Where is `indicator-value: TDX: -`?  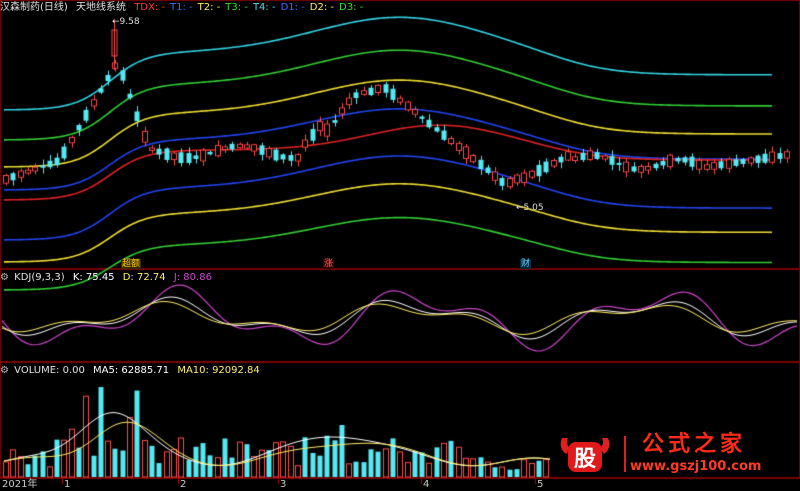
indicator-value: TDX: - is located at coordinates (150, 7).